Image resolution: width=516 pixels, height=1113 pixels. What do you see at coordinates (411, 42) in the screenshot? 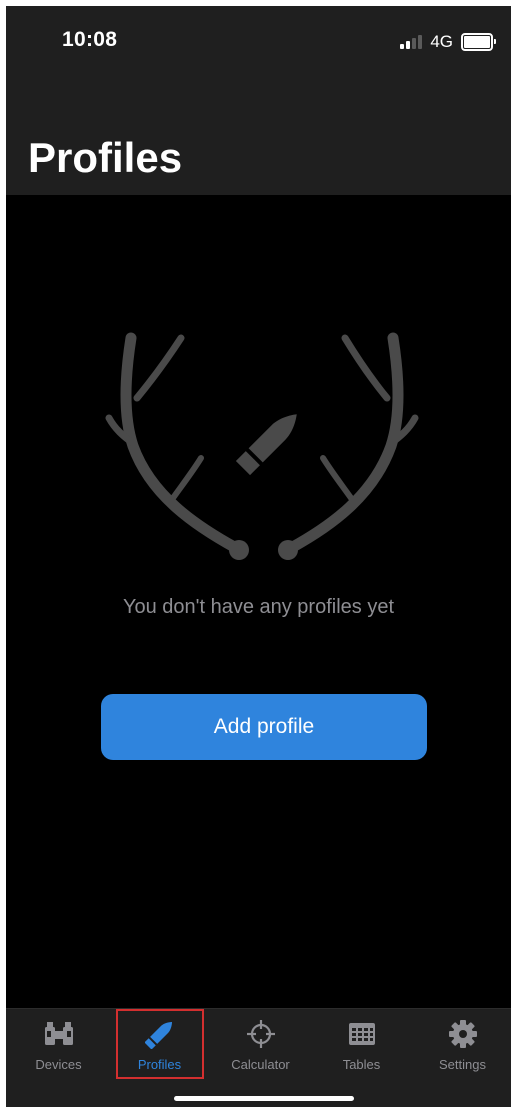
I see `signal-icon` at bounding box center [411, 42].